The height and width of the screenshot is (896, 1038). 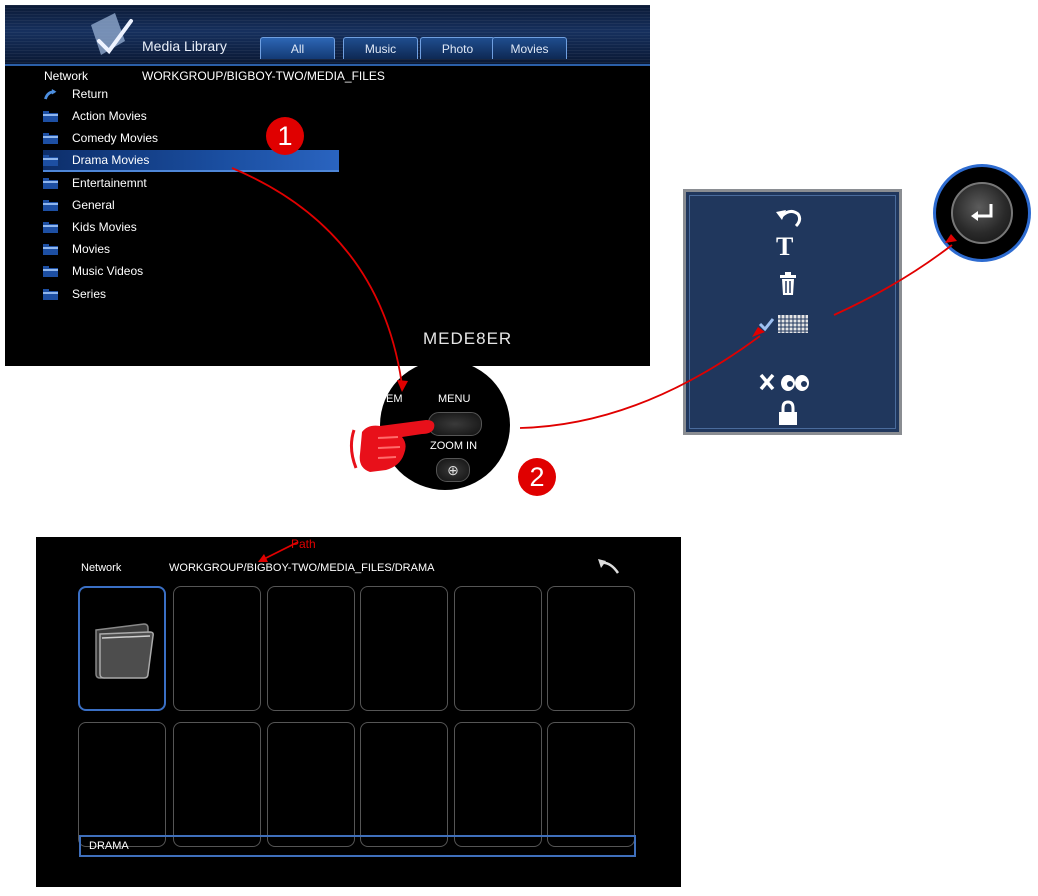 I want to click on list-item-folder: Entertainemnt, so click(x=193, y=184).